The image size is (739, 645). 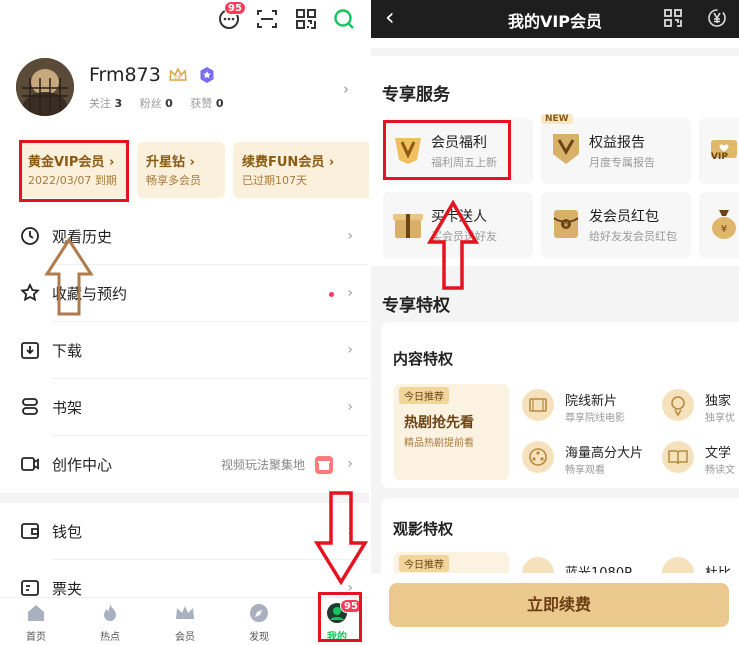 I want to click on priv-literature-title: 文学, so click(x=718, y=453).